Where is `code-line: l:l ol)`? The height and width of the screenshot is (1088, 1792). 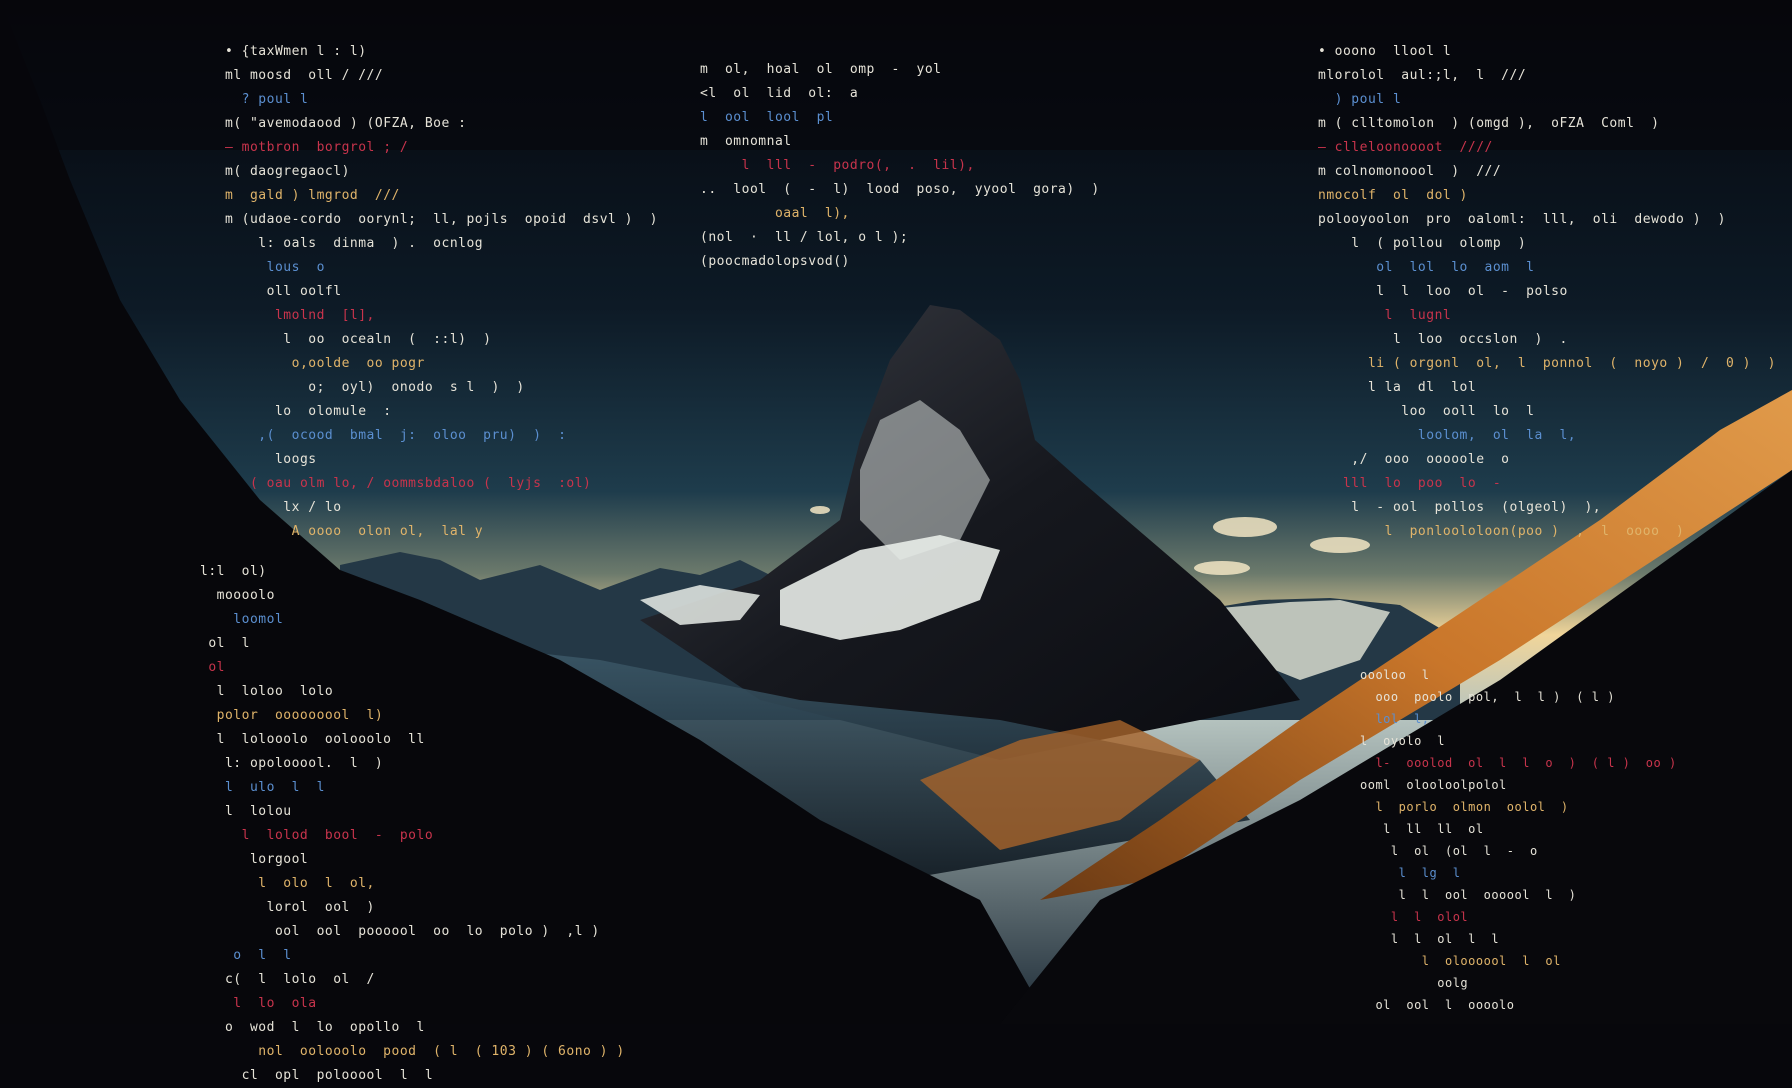 code-line: l:l ol) is located at coordinates (233, 571).